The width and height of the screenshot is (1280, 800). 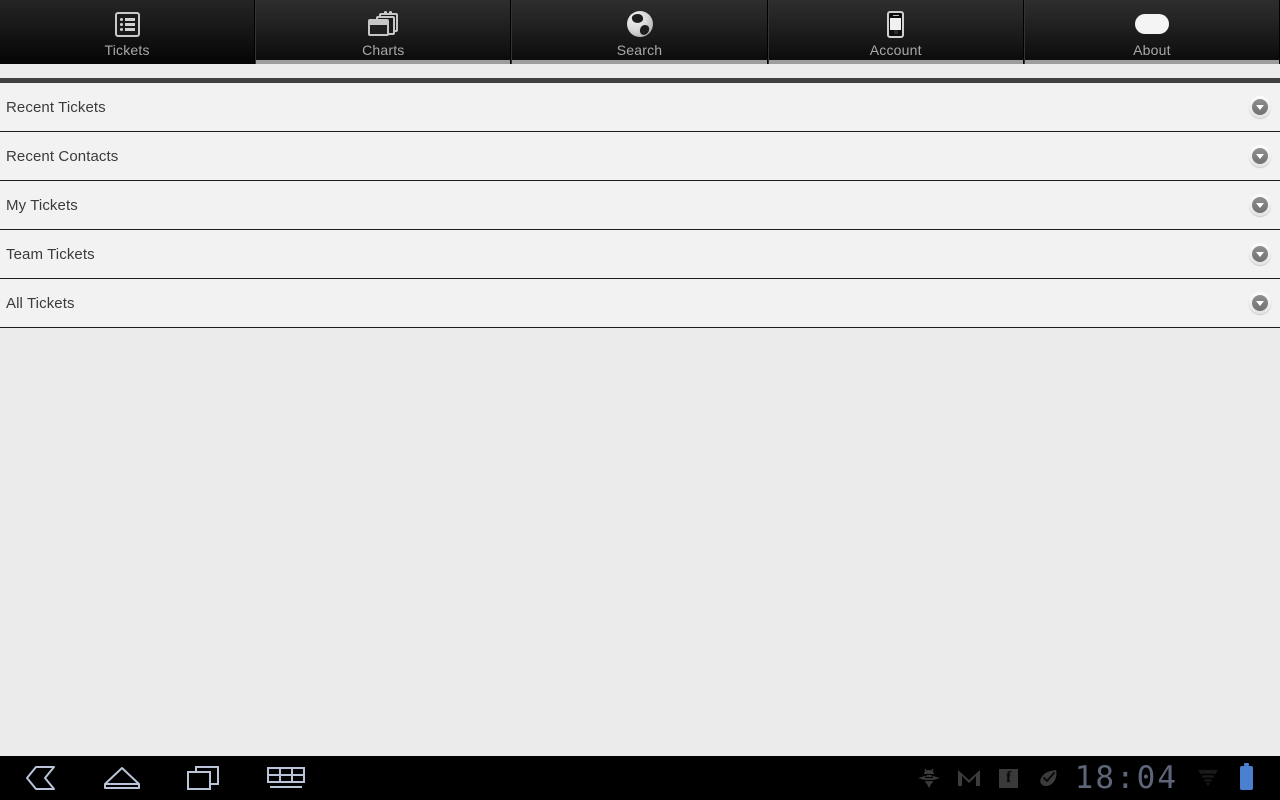 What do you see at coordinates (640, 303) in the screenshot?
I see `list-item: All Tickets` at bounding box center [640, 303].